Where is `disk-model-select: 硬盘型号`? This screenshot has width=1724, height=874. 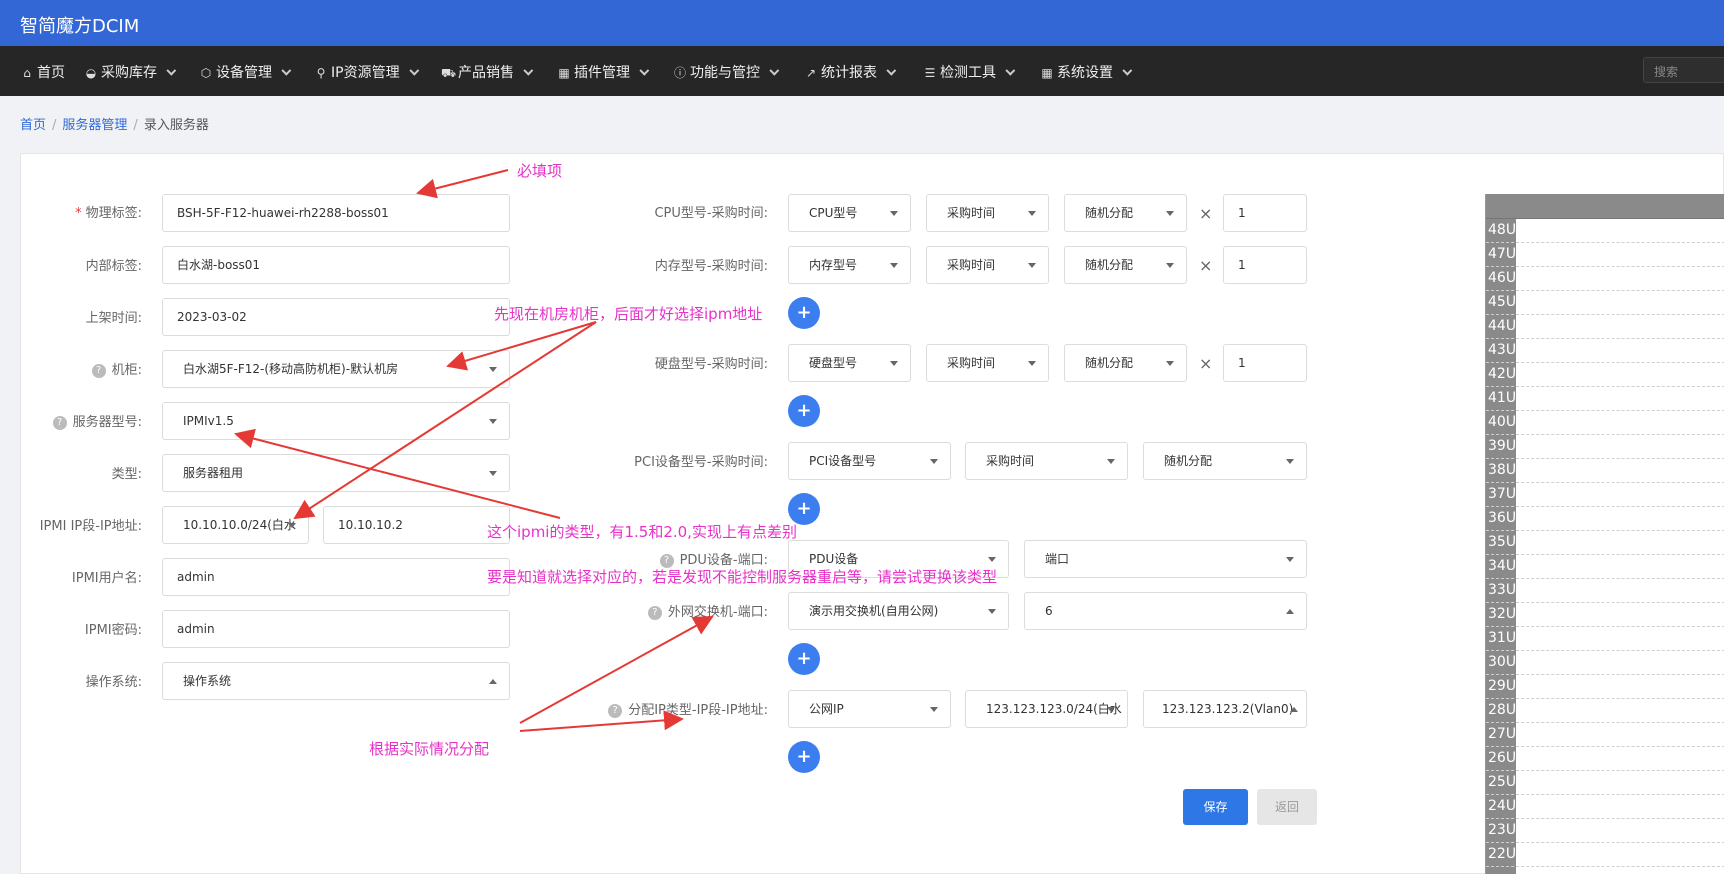 disk-model-select: 硬盘型号 is located at coordinates (849, 363).